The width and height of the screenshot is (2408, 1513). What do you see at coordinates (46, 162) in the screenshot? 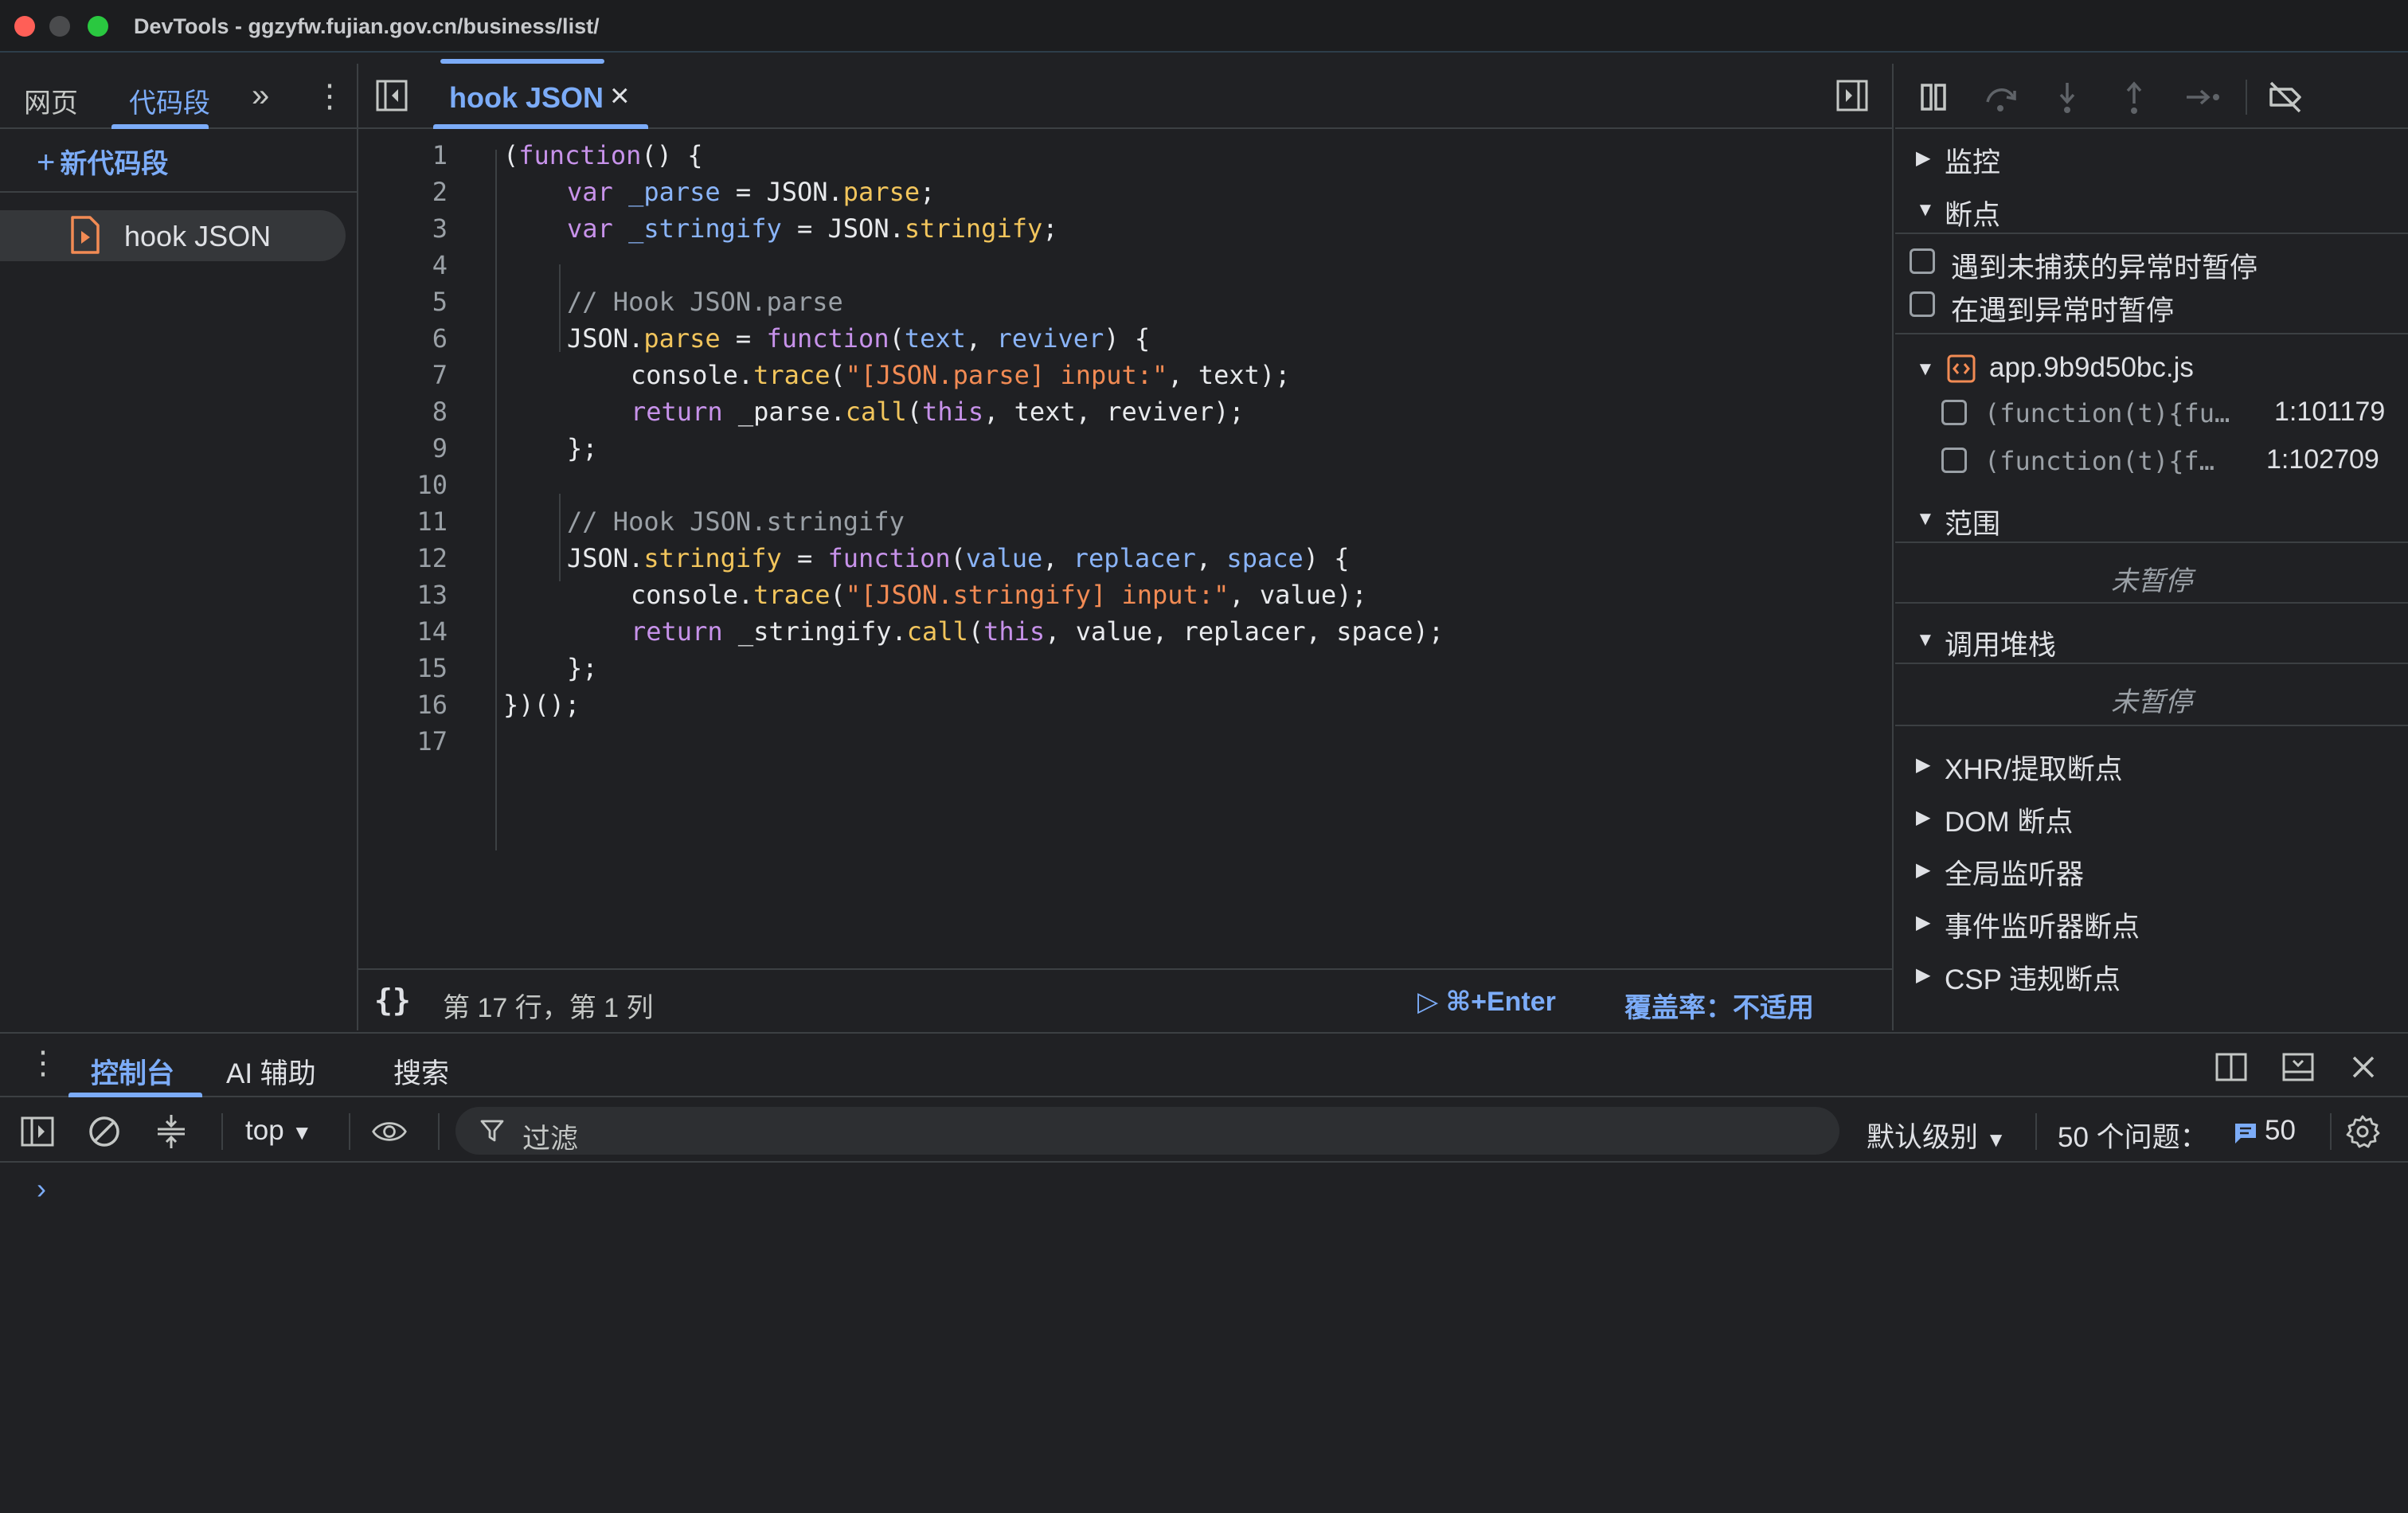
I see `plus-icon: +` at bounding box center [46, 162].